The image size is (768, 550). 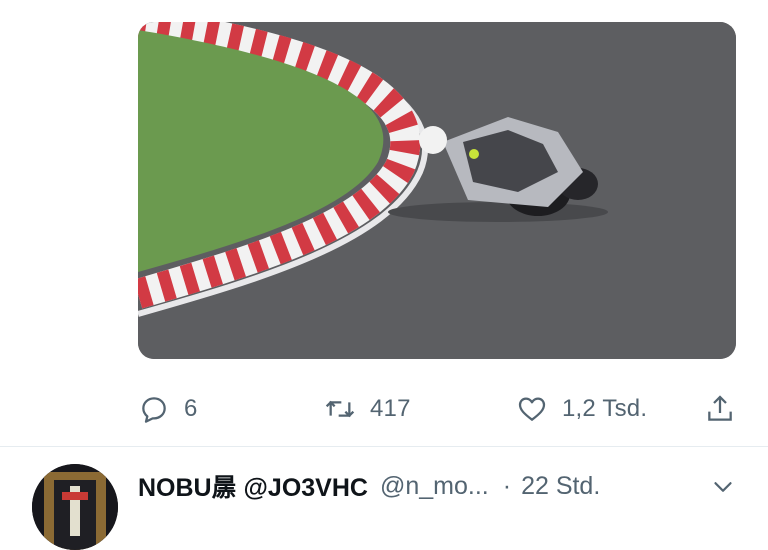 What do you see at coordinates (168, 409) in the screenshot?
I see `reply-button: 6` at bounding box center [168, 409].